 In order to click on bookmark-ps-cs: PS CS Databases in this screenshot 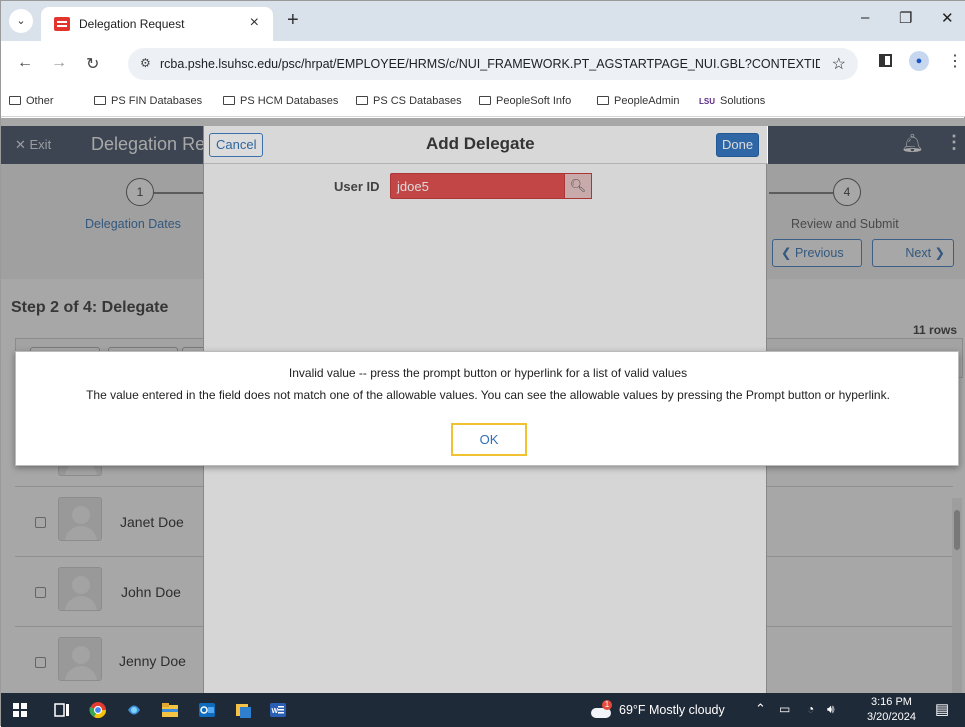, I will do `click(409, 101)`.